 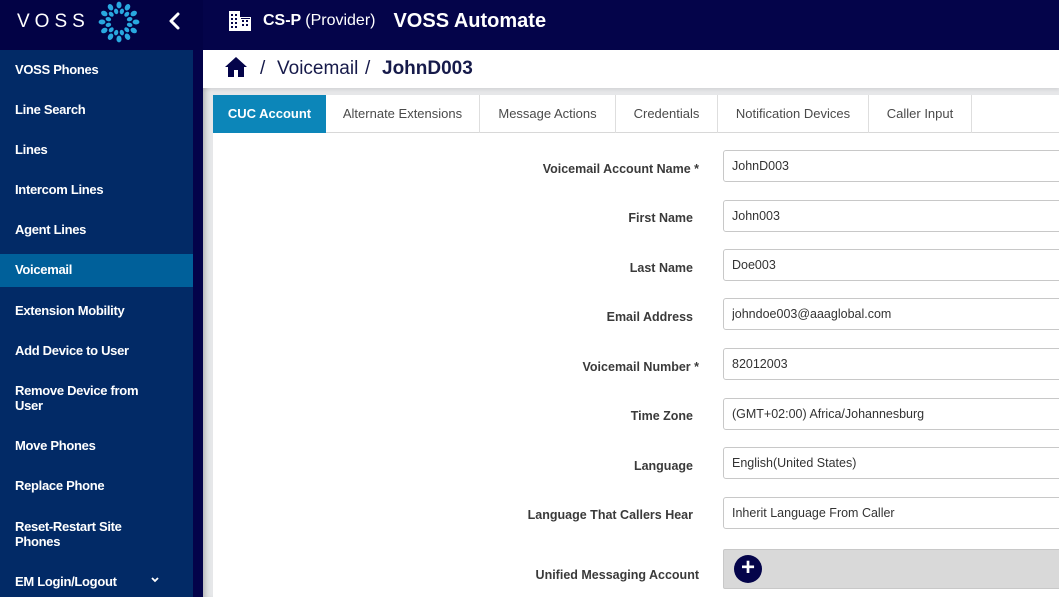 I want to click on voicemail-number-input, so click(x=891, y=364).